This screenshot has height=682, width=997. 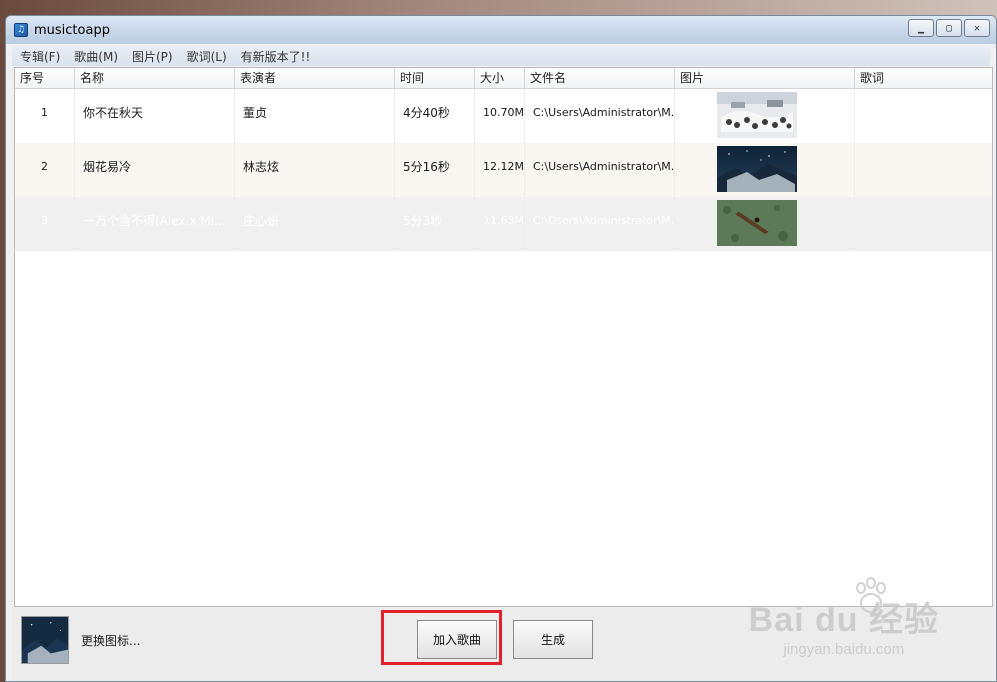 What do you see at coordinates (501, 56) in the screenshot?
I see `menu-bar: 专辑(F) 歌曲(M) 图片(P) 歌词(L) 有新版本了!!` at bounding box center [501, 56].